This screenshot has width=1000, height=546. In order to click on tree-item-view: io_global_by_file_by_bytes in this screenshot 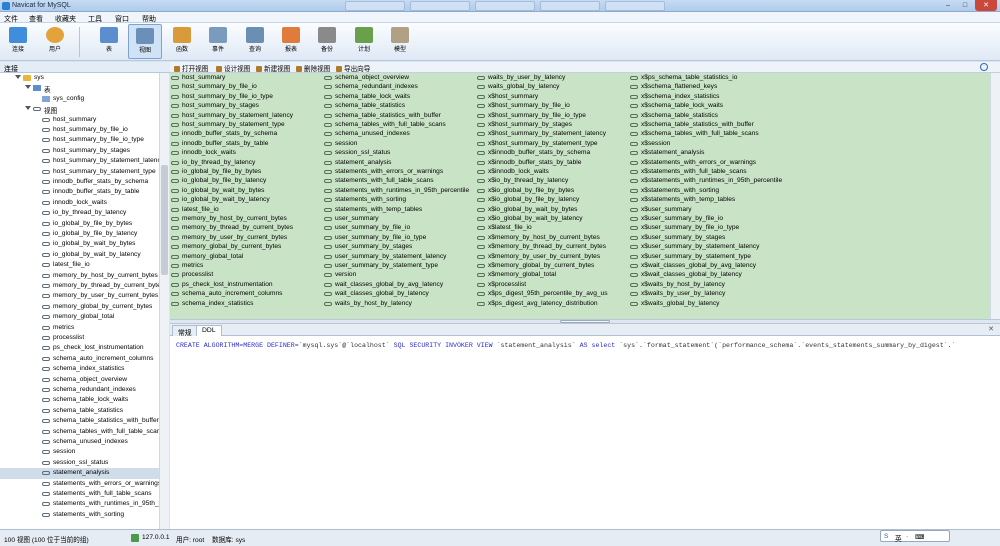, I will do `click(79, 224)`.